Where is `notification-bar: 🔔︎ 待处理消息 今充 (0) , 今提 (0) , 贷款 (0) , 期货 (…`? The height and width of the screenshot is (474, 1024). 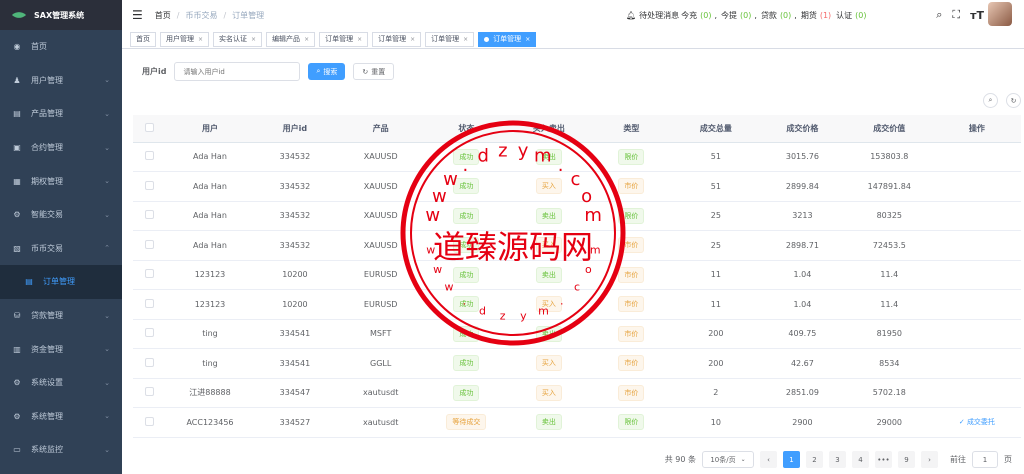 notification-bar: 🔔︎ 待处理消息 今充 (0) , 今提 (0) , 贷款 (0) , 期货 (… is located at coordinates (748, 15).